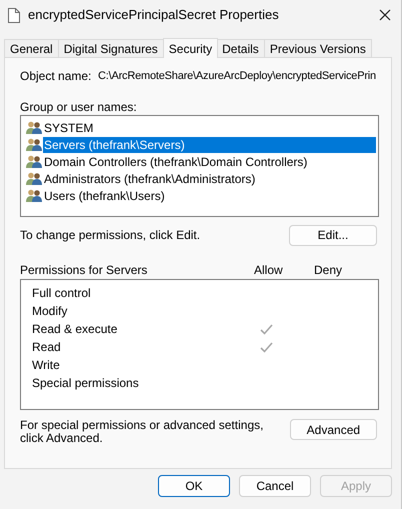  Describe the element at coordinates (46, 365) in the screenshot. I see `permission-name: Write` at that location.